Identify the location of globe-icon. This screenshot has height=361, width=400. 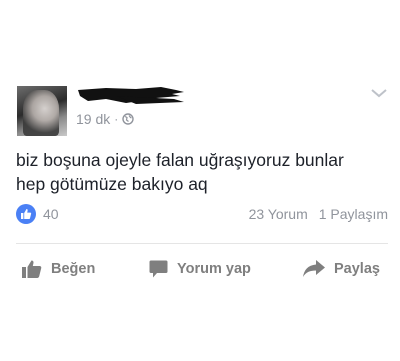
(128, 119).